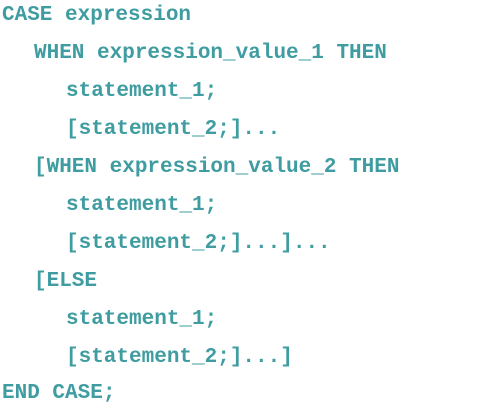 This screenshot has width=503, height=404. What do you see at coordinates (59, 393) in the screenshot?
I see `code-line: END CASE;` at bounding box center [59, 393].